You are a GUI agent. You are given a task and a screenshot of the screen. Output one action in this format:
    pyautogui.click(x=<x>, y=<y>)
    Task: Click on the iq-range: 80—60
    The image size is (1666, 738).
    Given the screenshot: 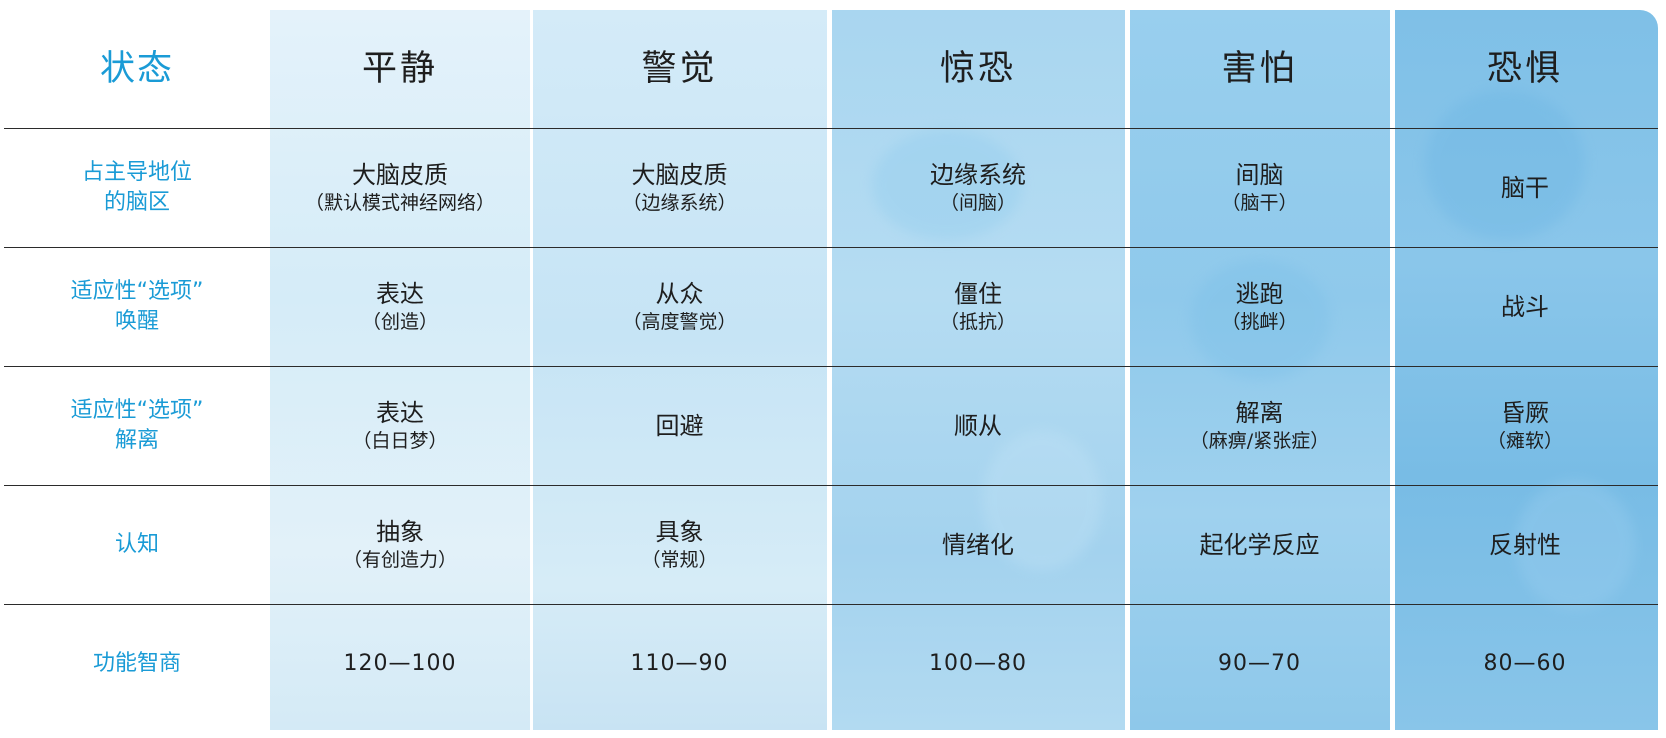 What is the action you would take?
    pyautogui.click(x=1525, y=664)
    